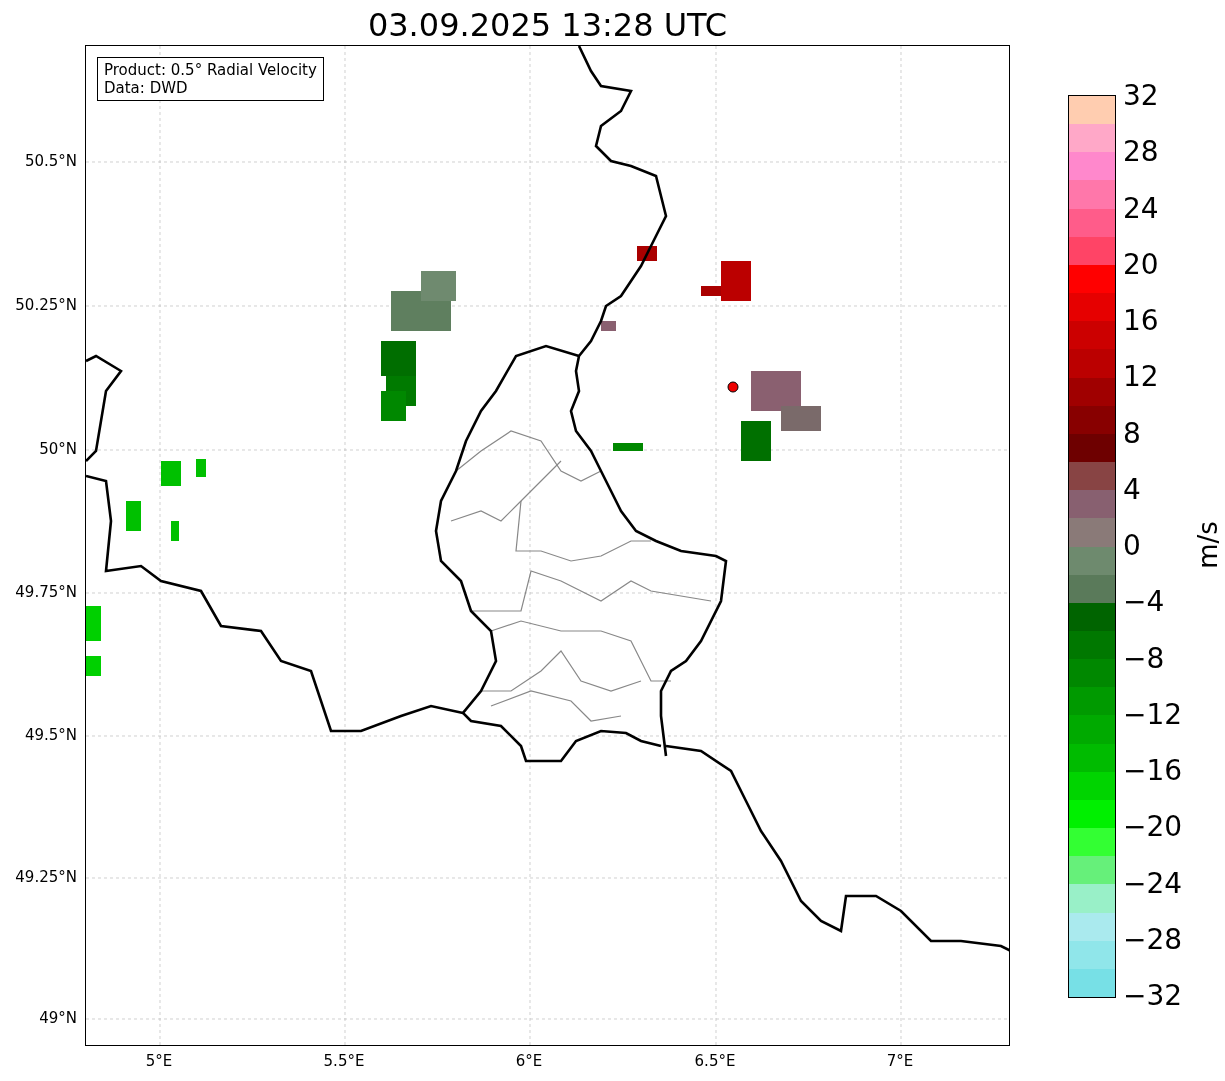  Describe the element at coordinates (1207, 545) in the screenshot. I see `colorbar-unit-label: m/s` at that location.